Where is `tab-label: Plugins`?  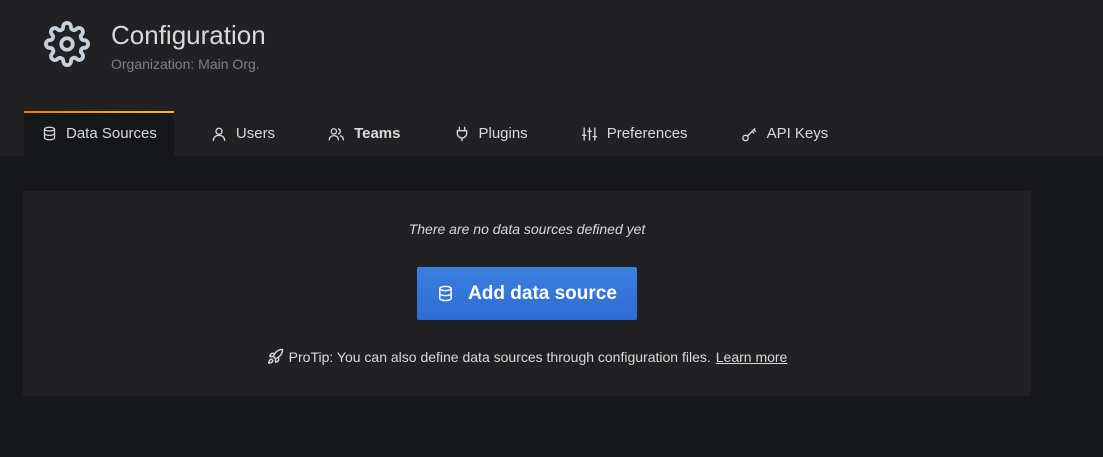 tab-label: Plugins is located at coordinates (503, 133).